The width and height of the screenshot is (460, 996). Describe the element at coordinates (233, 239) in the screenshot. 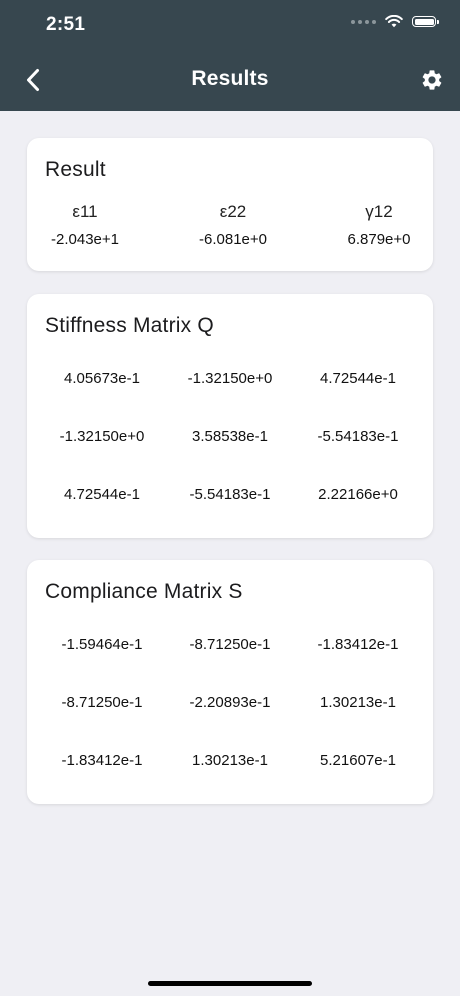

I see `strain-value: -6.081e+0` at that location.